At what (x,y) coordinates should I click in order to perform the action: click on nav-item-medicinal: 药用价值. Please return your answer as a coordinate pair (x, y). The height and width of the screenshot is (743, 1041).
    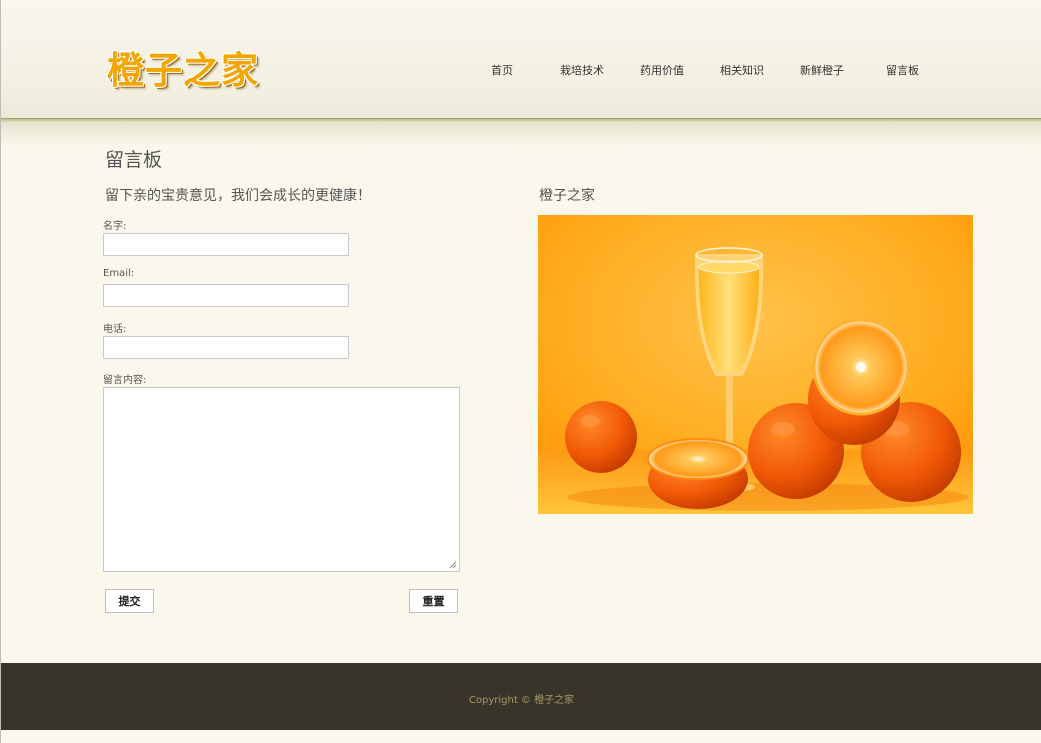
    Looking at the image, I should click on (662, 70).